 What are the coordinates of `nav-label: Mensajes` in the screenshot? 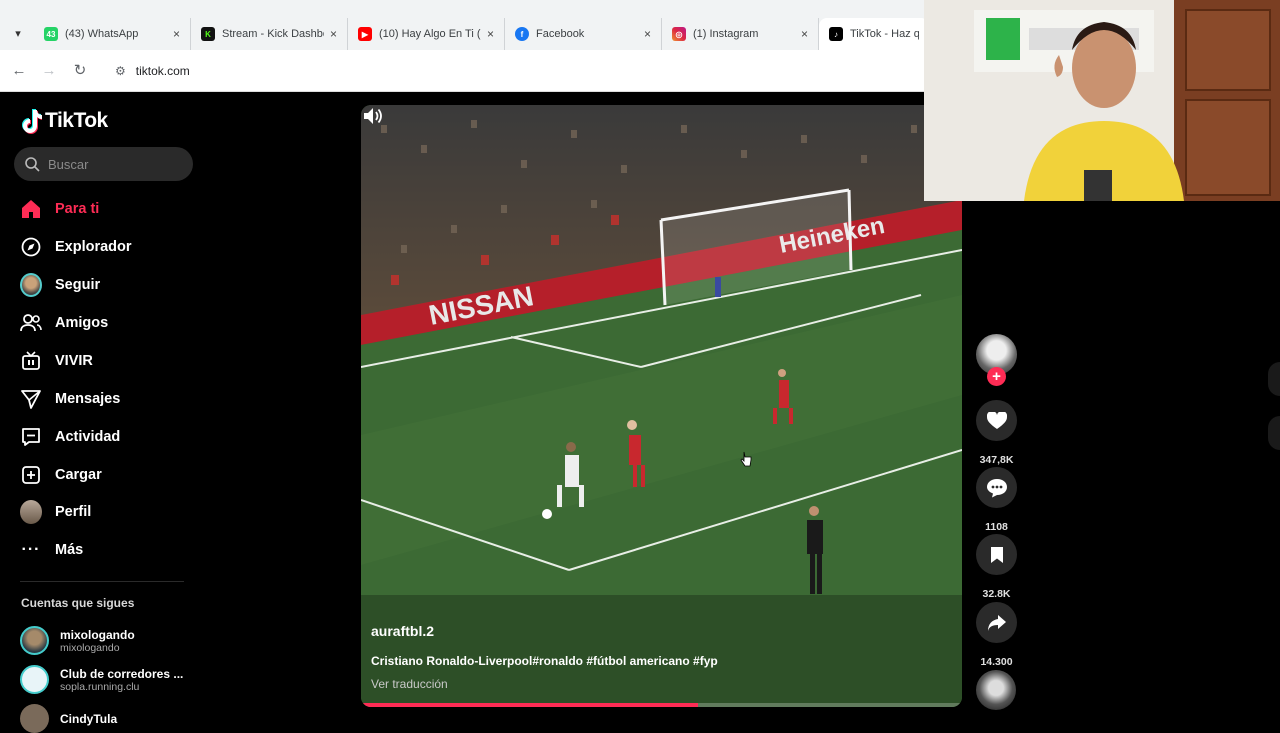 It's located at (88, 399).